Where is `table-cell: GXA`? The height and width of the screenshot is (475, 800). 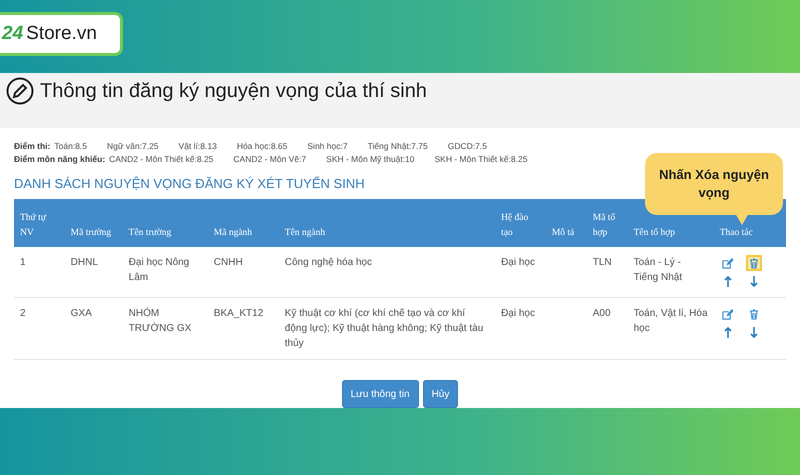
table-cell: GXA is located at coordinates (81, 313).